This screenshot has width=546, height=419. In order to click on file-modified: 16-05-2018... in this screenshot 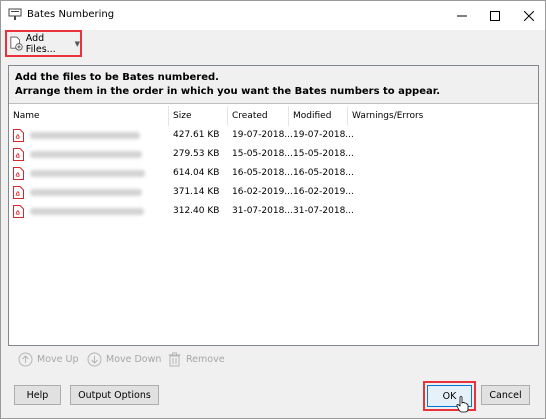, I will do `click(323, 173)`.